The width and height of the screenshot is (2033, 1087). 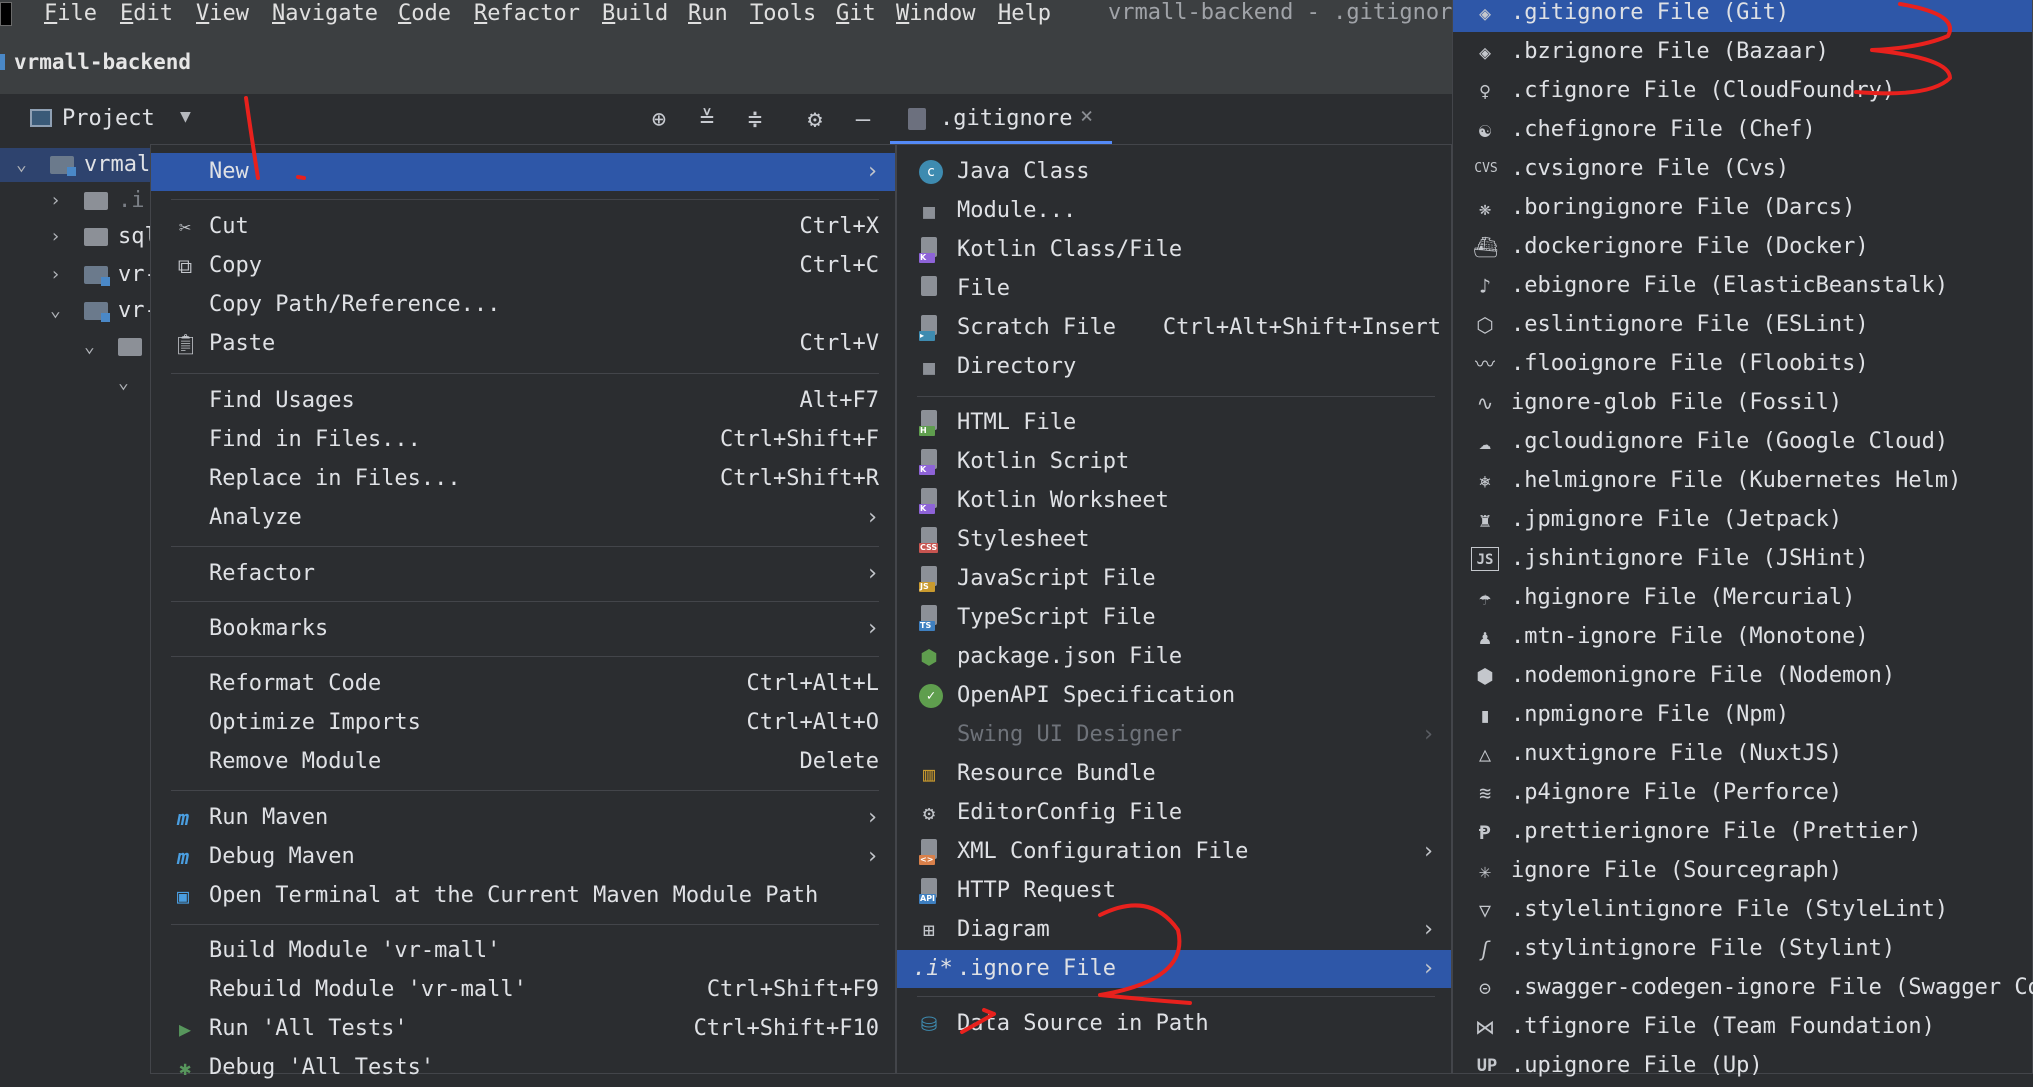 What do you see at coordinates (222, 14) in the screenshot?
I see `menu-view: View` at bounding box center [222, 14].